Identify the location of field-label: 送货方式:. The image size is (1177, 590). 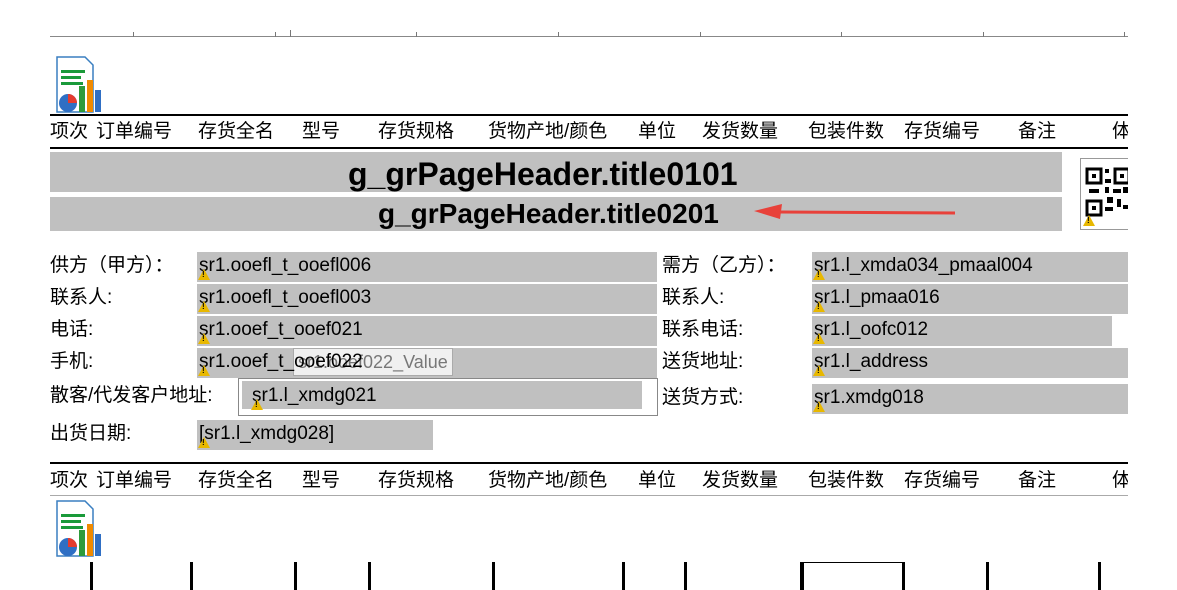
(703, 397).